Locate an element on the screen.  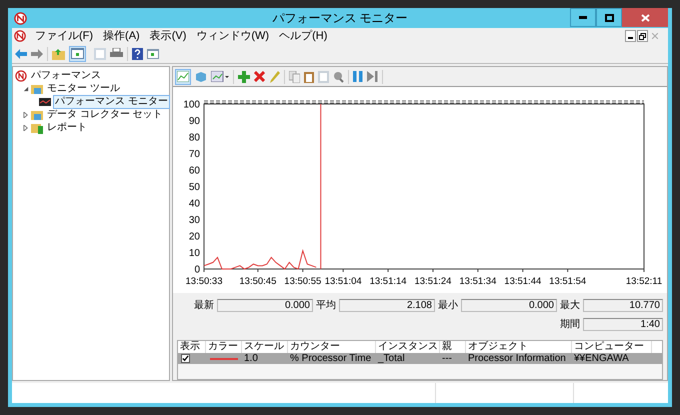
stat-value: 10.770 is located at coordinates (623, 305).